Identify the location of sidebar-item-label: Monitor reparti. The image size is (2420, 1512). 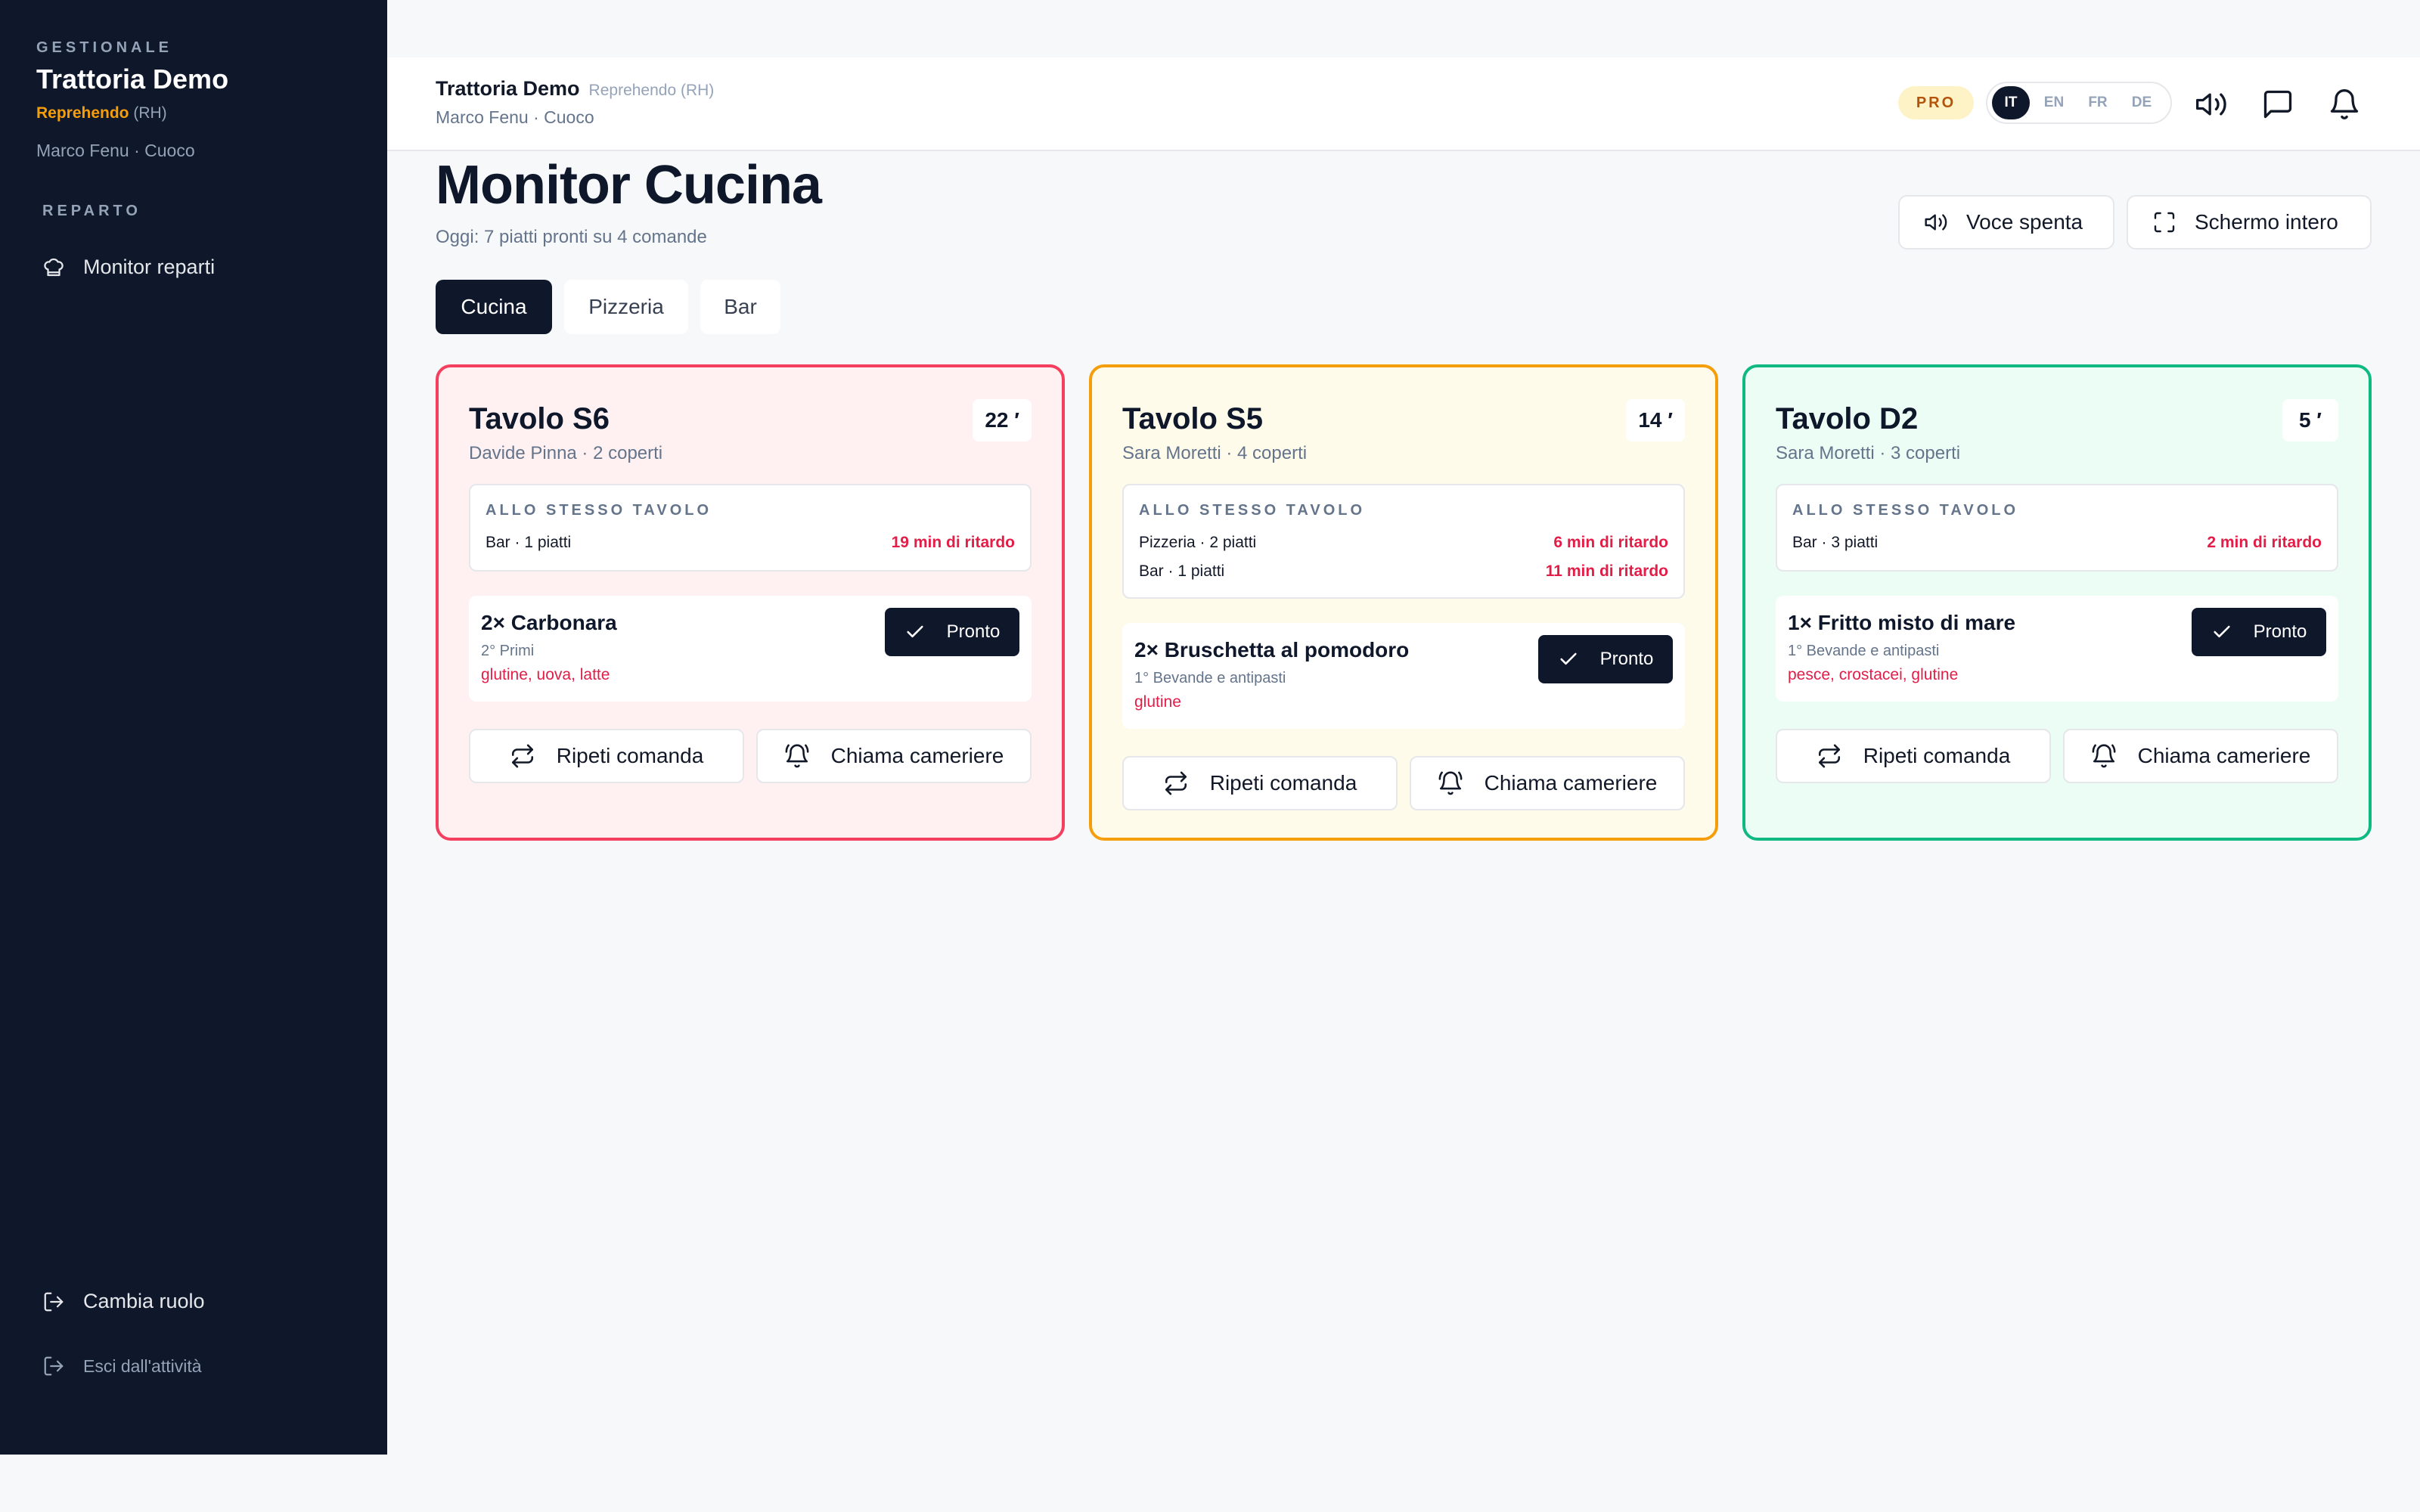
(149, 267).